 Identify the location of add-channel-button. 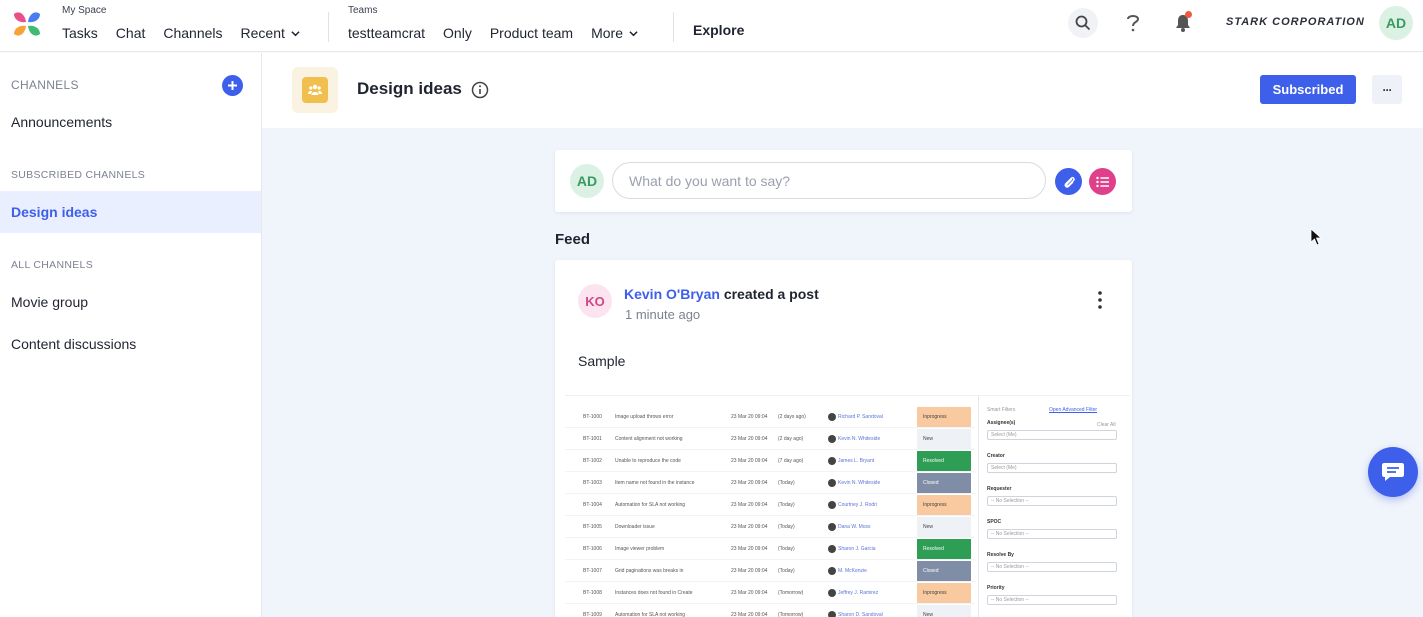
(232, 85).